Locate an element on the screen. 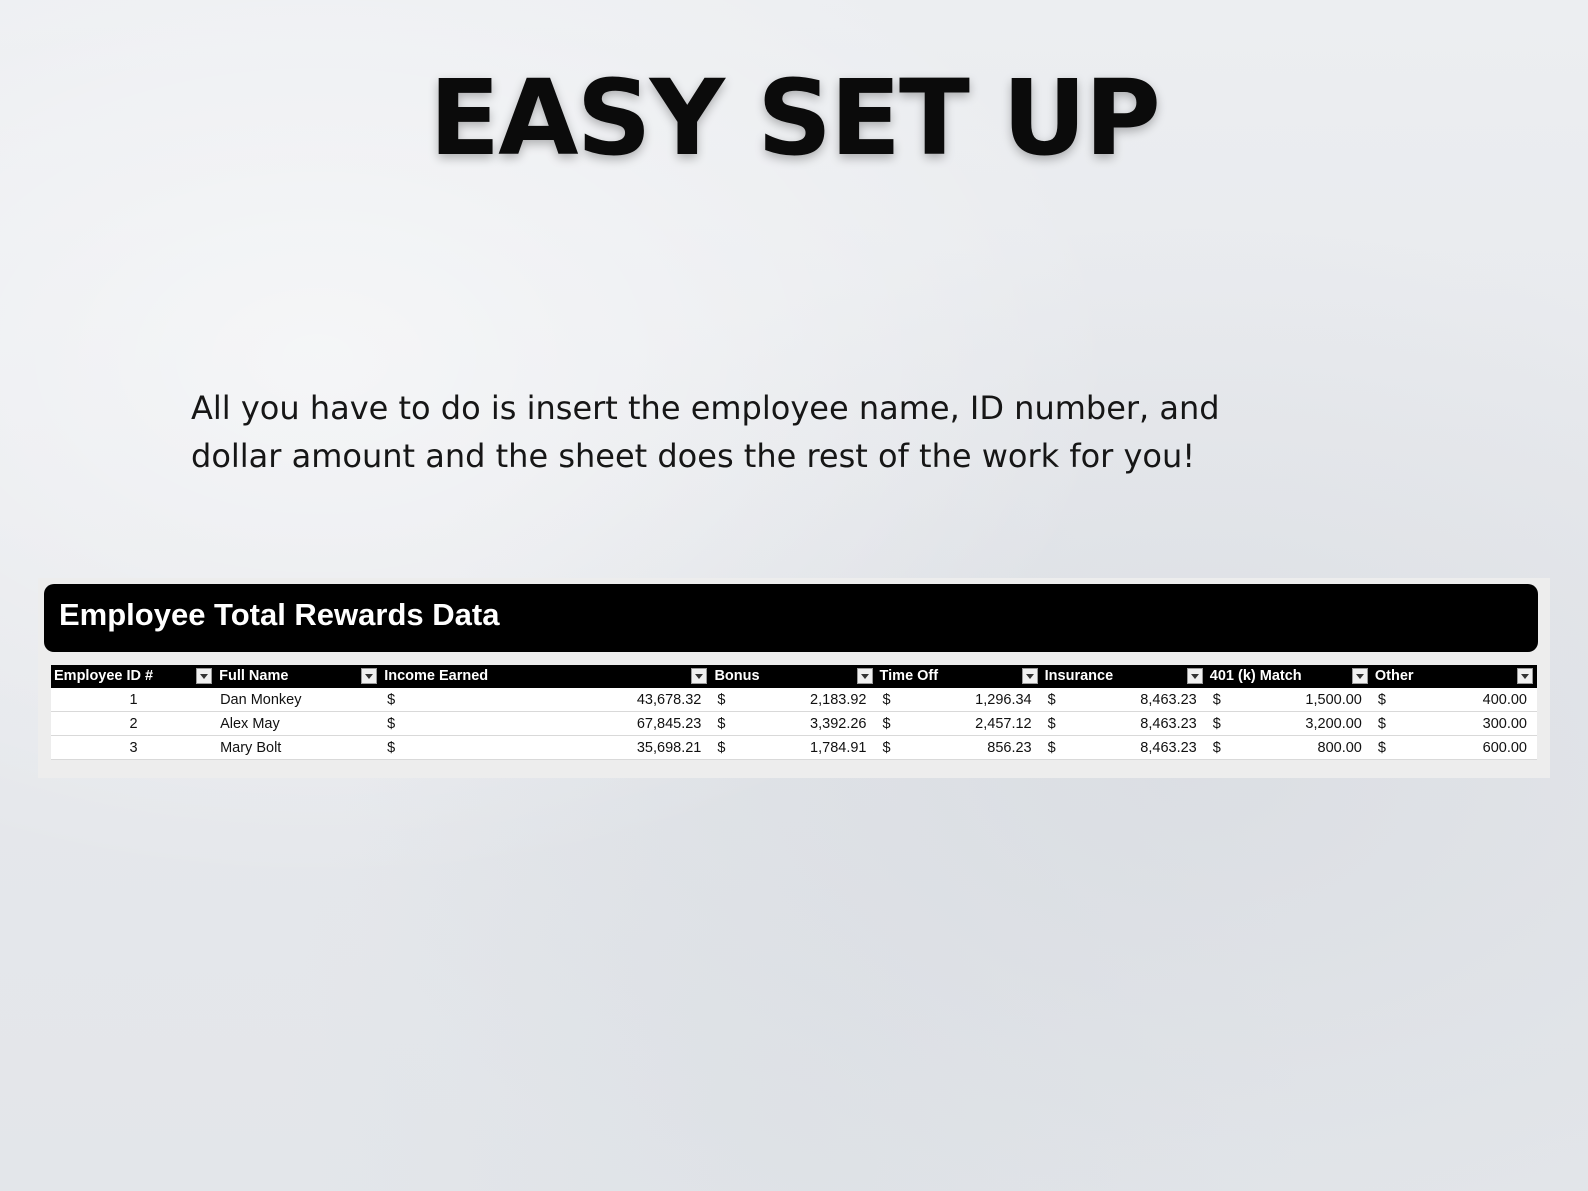 Image resolution: width=1588 pixels, height=1191 pixels. column-header-full-name: Full Name is located at coordinates (298, 676).